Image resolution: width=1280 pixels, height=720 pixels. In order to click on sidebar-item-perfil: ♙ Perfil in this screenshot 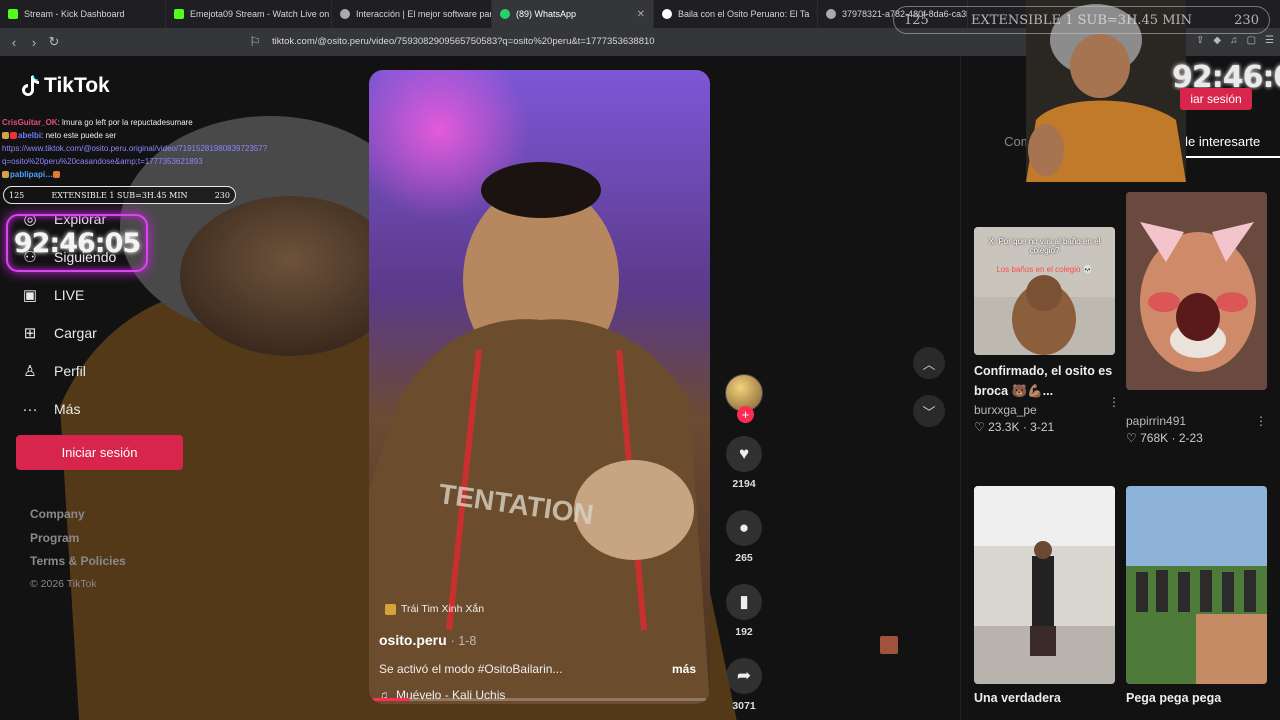, I will do `click(68, 371)`.